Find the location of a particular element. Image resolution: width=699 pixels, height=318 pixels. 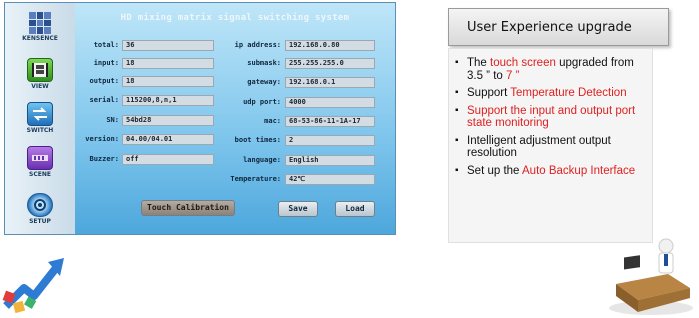

input-field: 18 is located at coordinates (168, 63).